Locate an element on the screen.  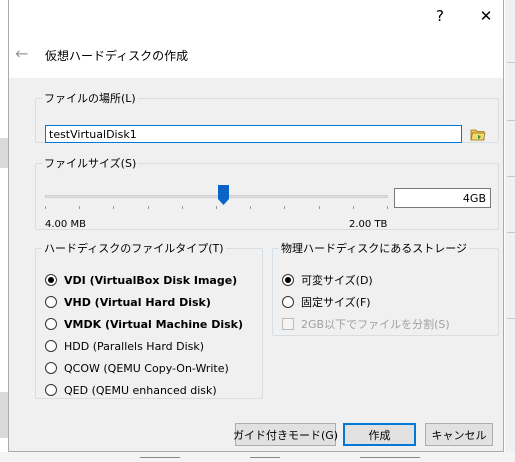
cancel-button: キャンセル is located at coordinates (459, 434).